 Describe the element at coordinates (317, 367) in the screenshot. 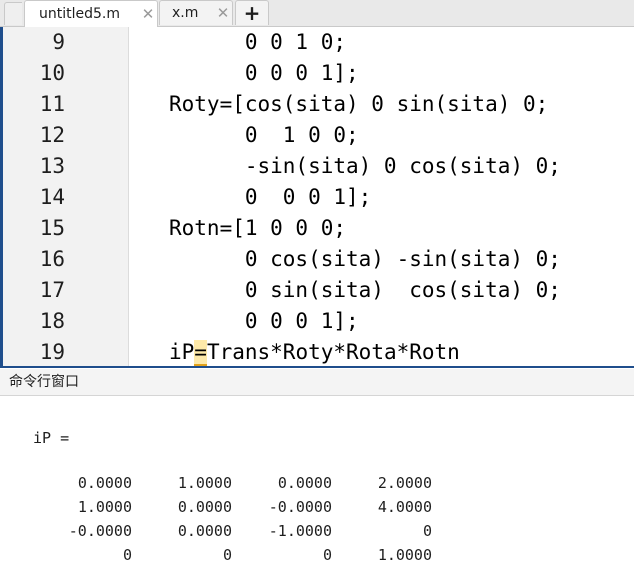

I see `editor-focus-border` at that location.